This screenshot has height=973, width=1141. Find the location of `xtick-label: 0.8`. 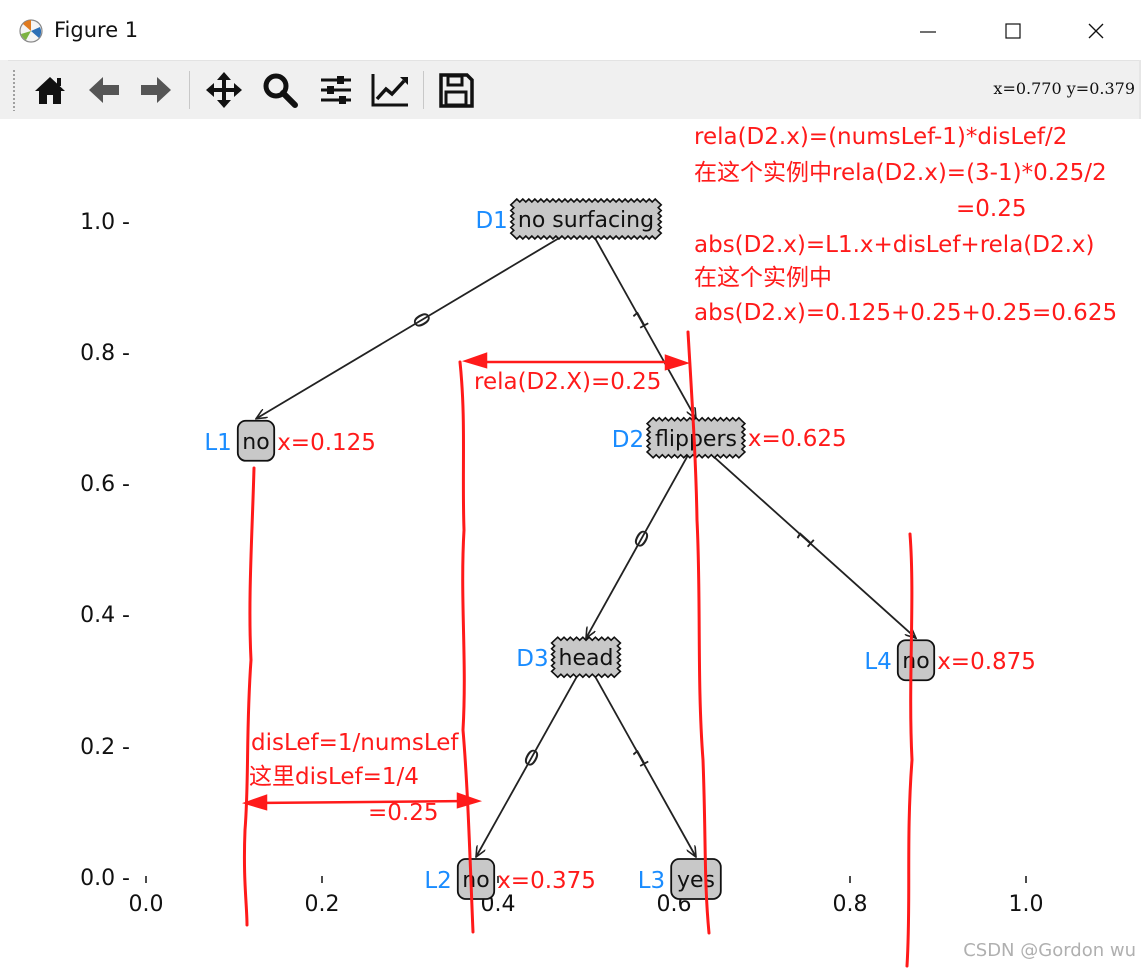

xtick-label: 0.8 is located at coordinates (850, 904).